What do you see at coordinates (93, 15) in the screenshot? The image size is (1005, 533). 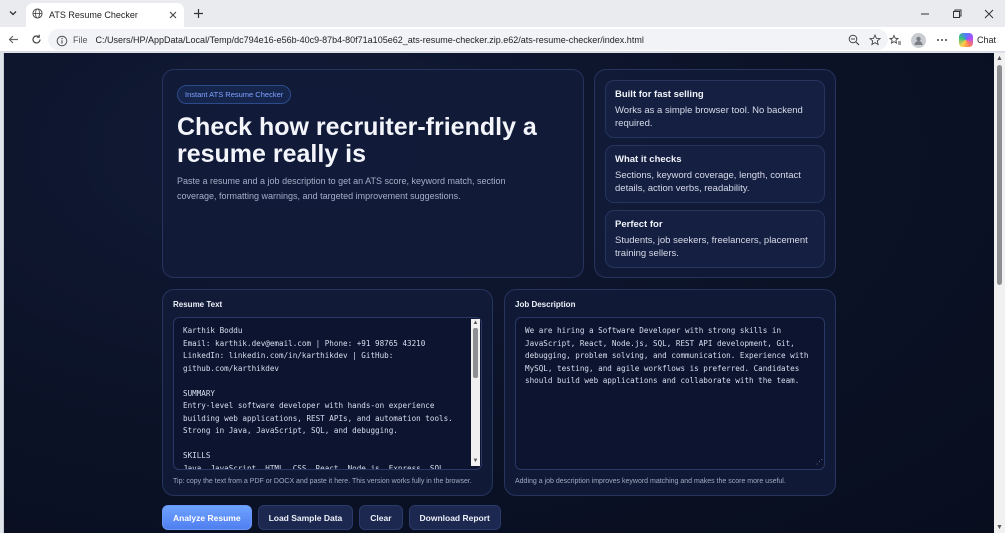 I see `tab-title: ATS Resume Checker` at bounding box center [93, 15].